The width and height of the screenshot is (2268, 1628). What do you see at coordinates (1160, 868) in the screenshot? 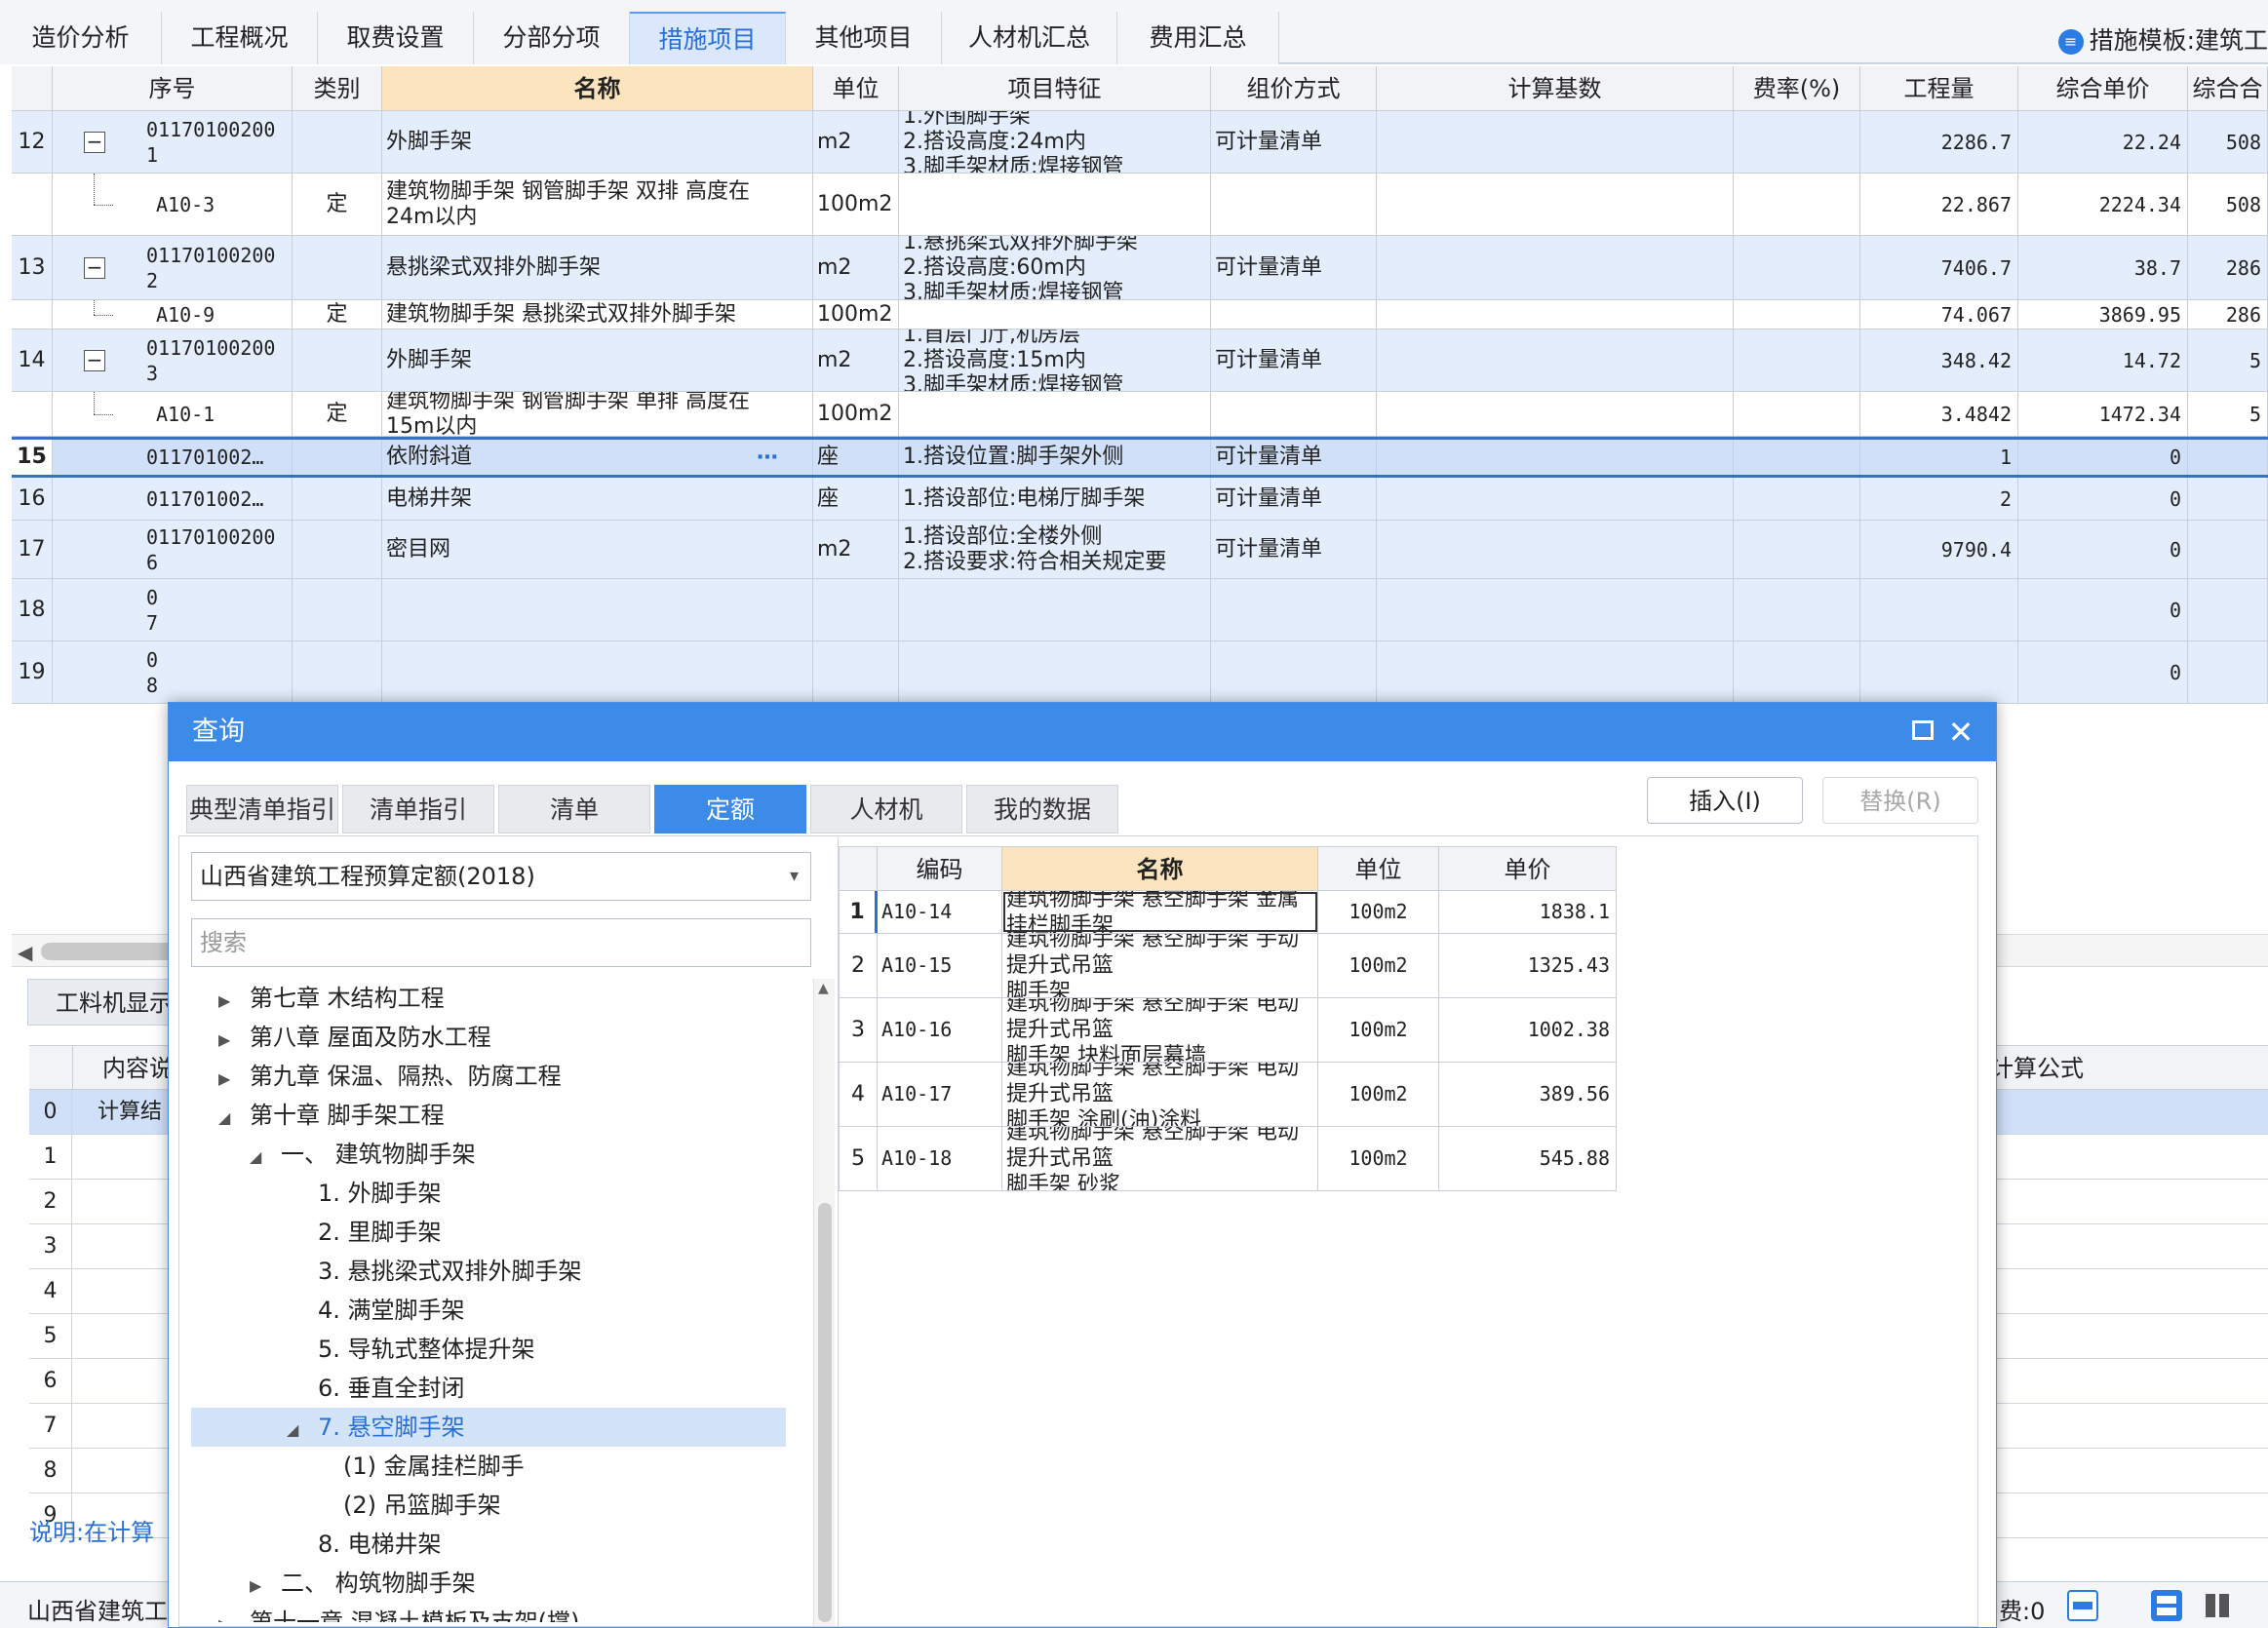
I see `quota-header-name: 名称` at bounding box center [1160, 868].